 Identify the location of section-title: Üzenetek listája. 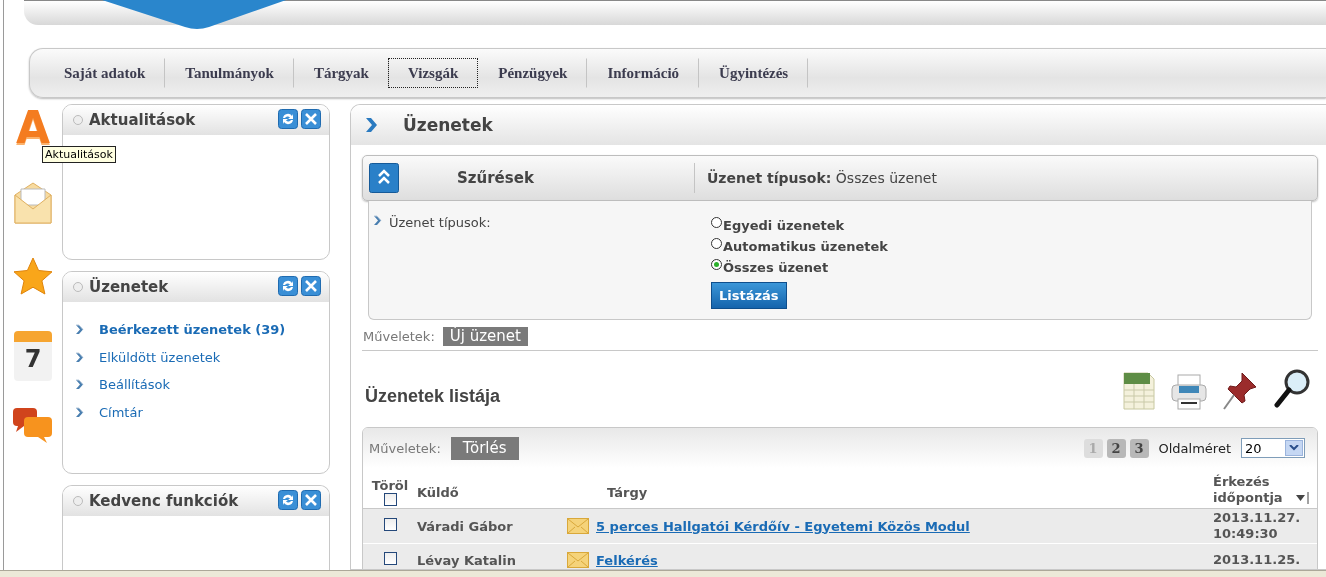
(433, 397).